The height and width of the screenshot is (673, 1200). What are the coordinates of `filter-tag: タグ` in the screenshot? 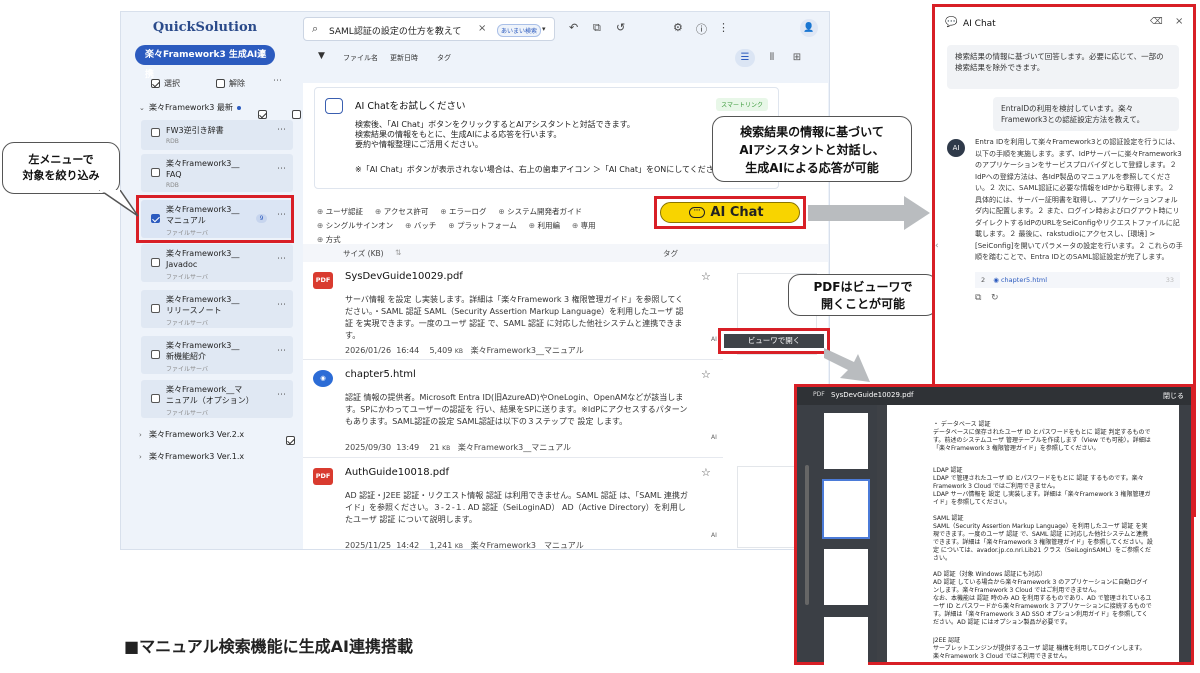 It's located at (444, 58).